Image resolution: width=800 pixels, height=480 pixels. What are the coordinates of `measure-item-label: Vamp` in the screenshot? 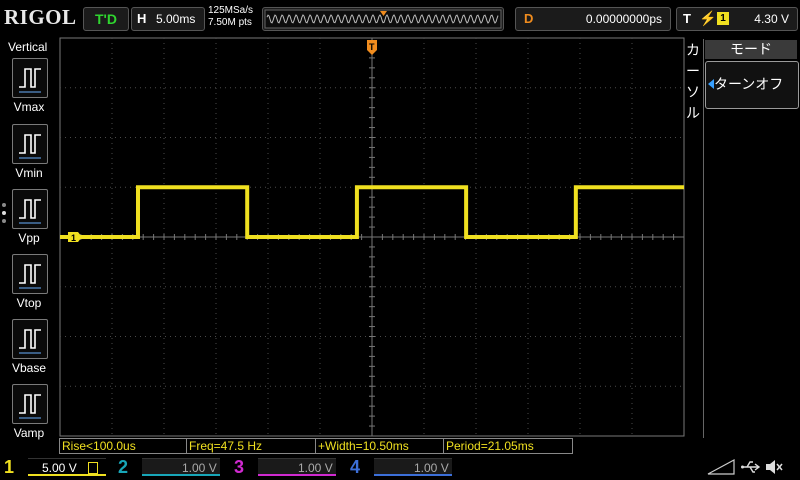 It's located at (29, 433).